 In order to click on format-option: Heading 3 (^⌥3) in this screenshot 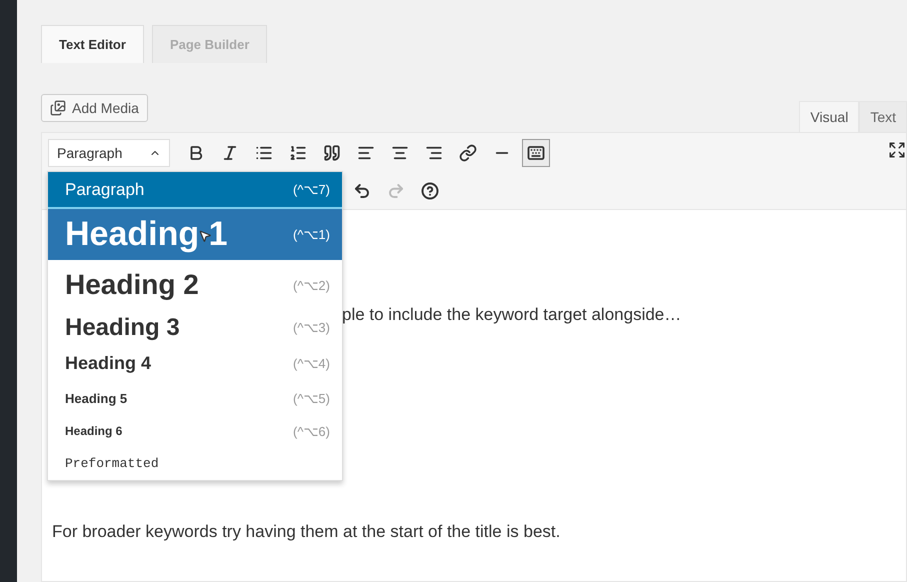, I will do `click(195, 327)`.